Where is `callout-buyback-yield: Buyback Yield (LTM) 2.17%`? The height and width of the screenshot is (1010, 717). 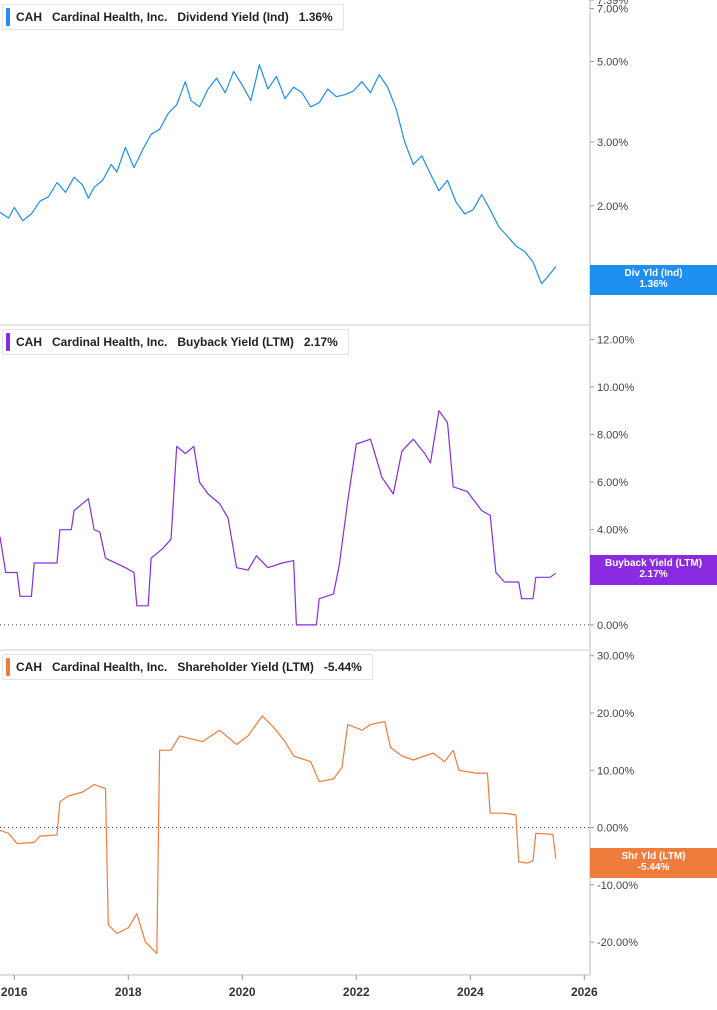
callout-buyback-yield: Buyback Yield (LTM) 2.17% is located at coordinates (653, 570).